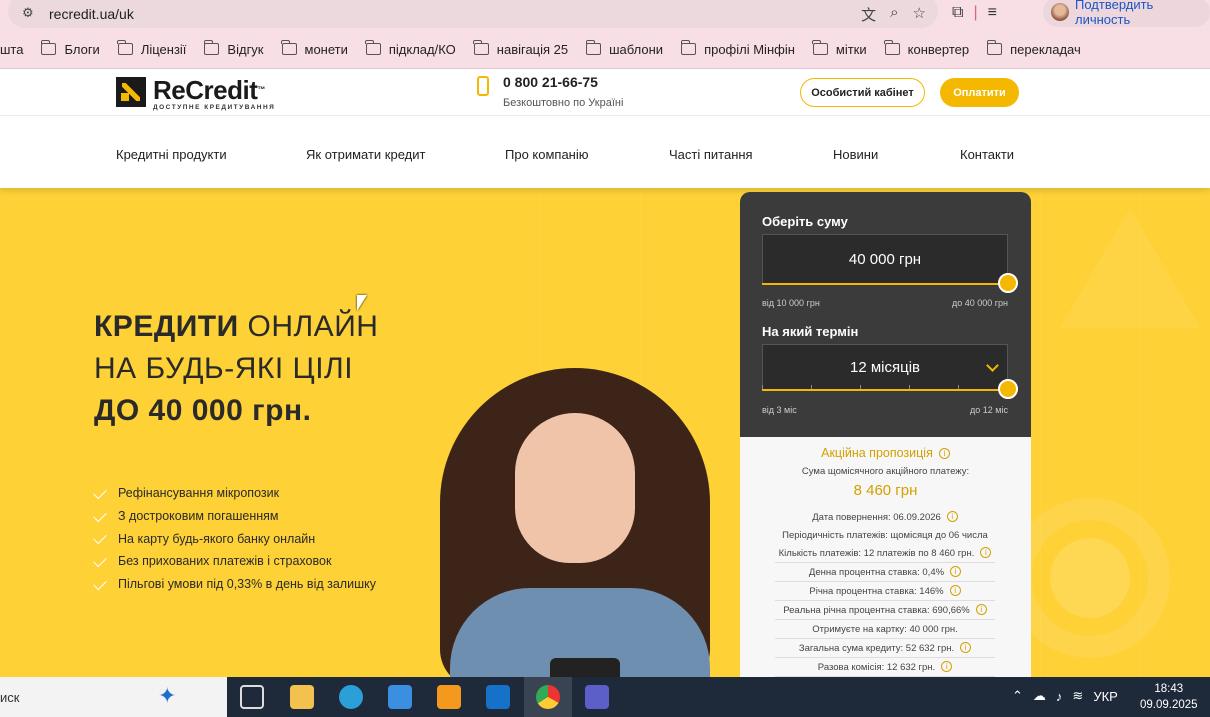 The image size is (1210, 717). I want to click on nav-item-news: Новини, so click(855, 154).